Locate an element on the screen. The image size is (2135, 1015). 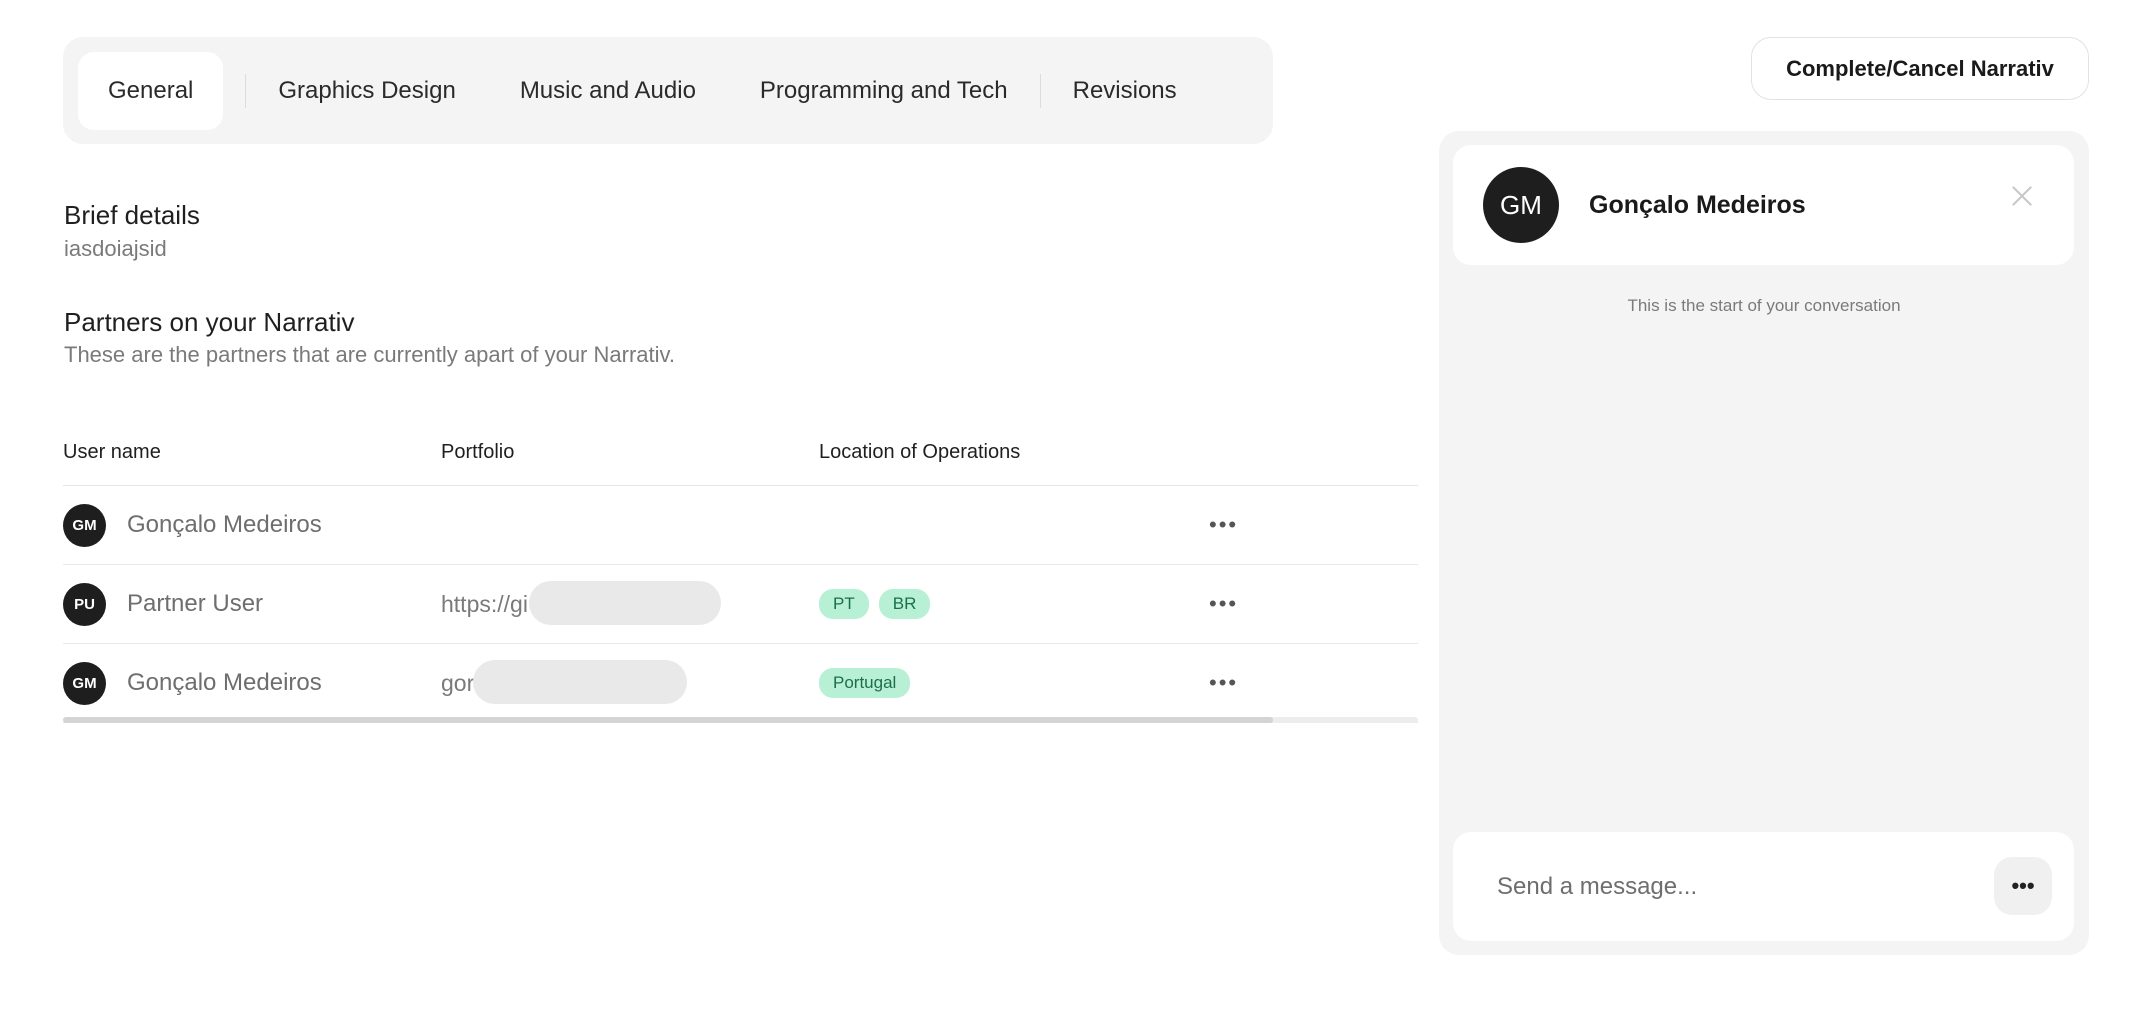
brief-details-title: Brief details is located at coordinates (132, 215).